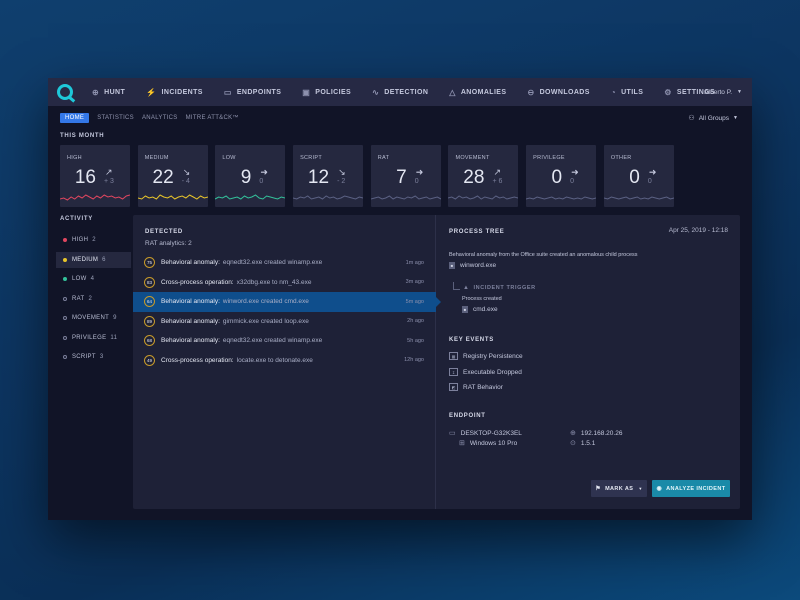  What do you see at coordinates (333, 92) in the screenshot?
I see `nav-label: POLICIES` at bounding box center [333, 92].